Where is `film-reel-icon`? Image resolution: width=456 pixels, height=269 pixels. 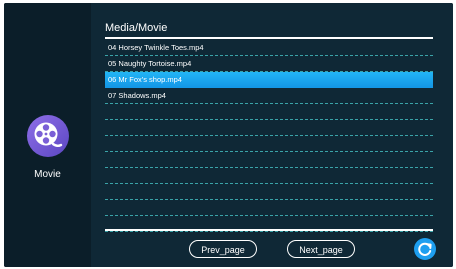 film-reel-icon is located at coordinates (48, 136).